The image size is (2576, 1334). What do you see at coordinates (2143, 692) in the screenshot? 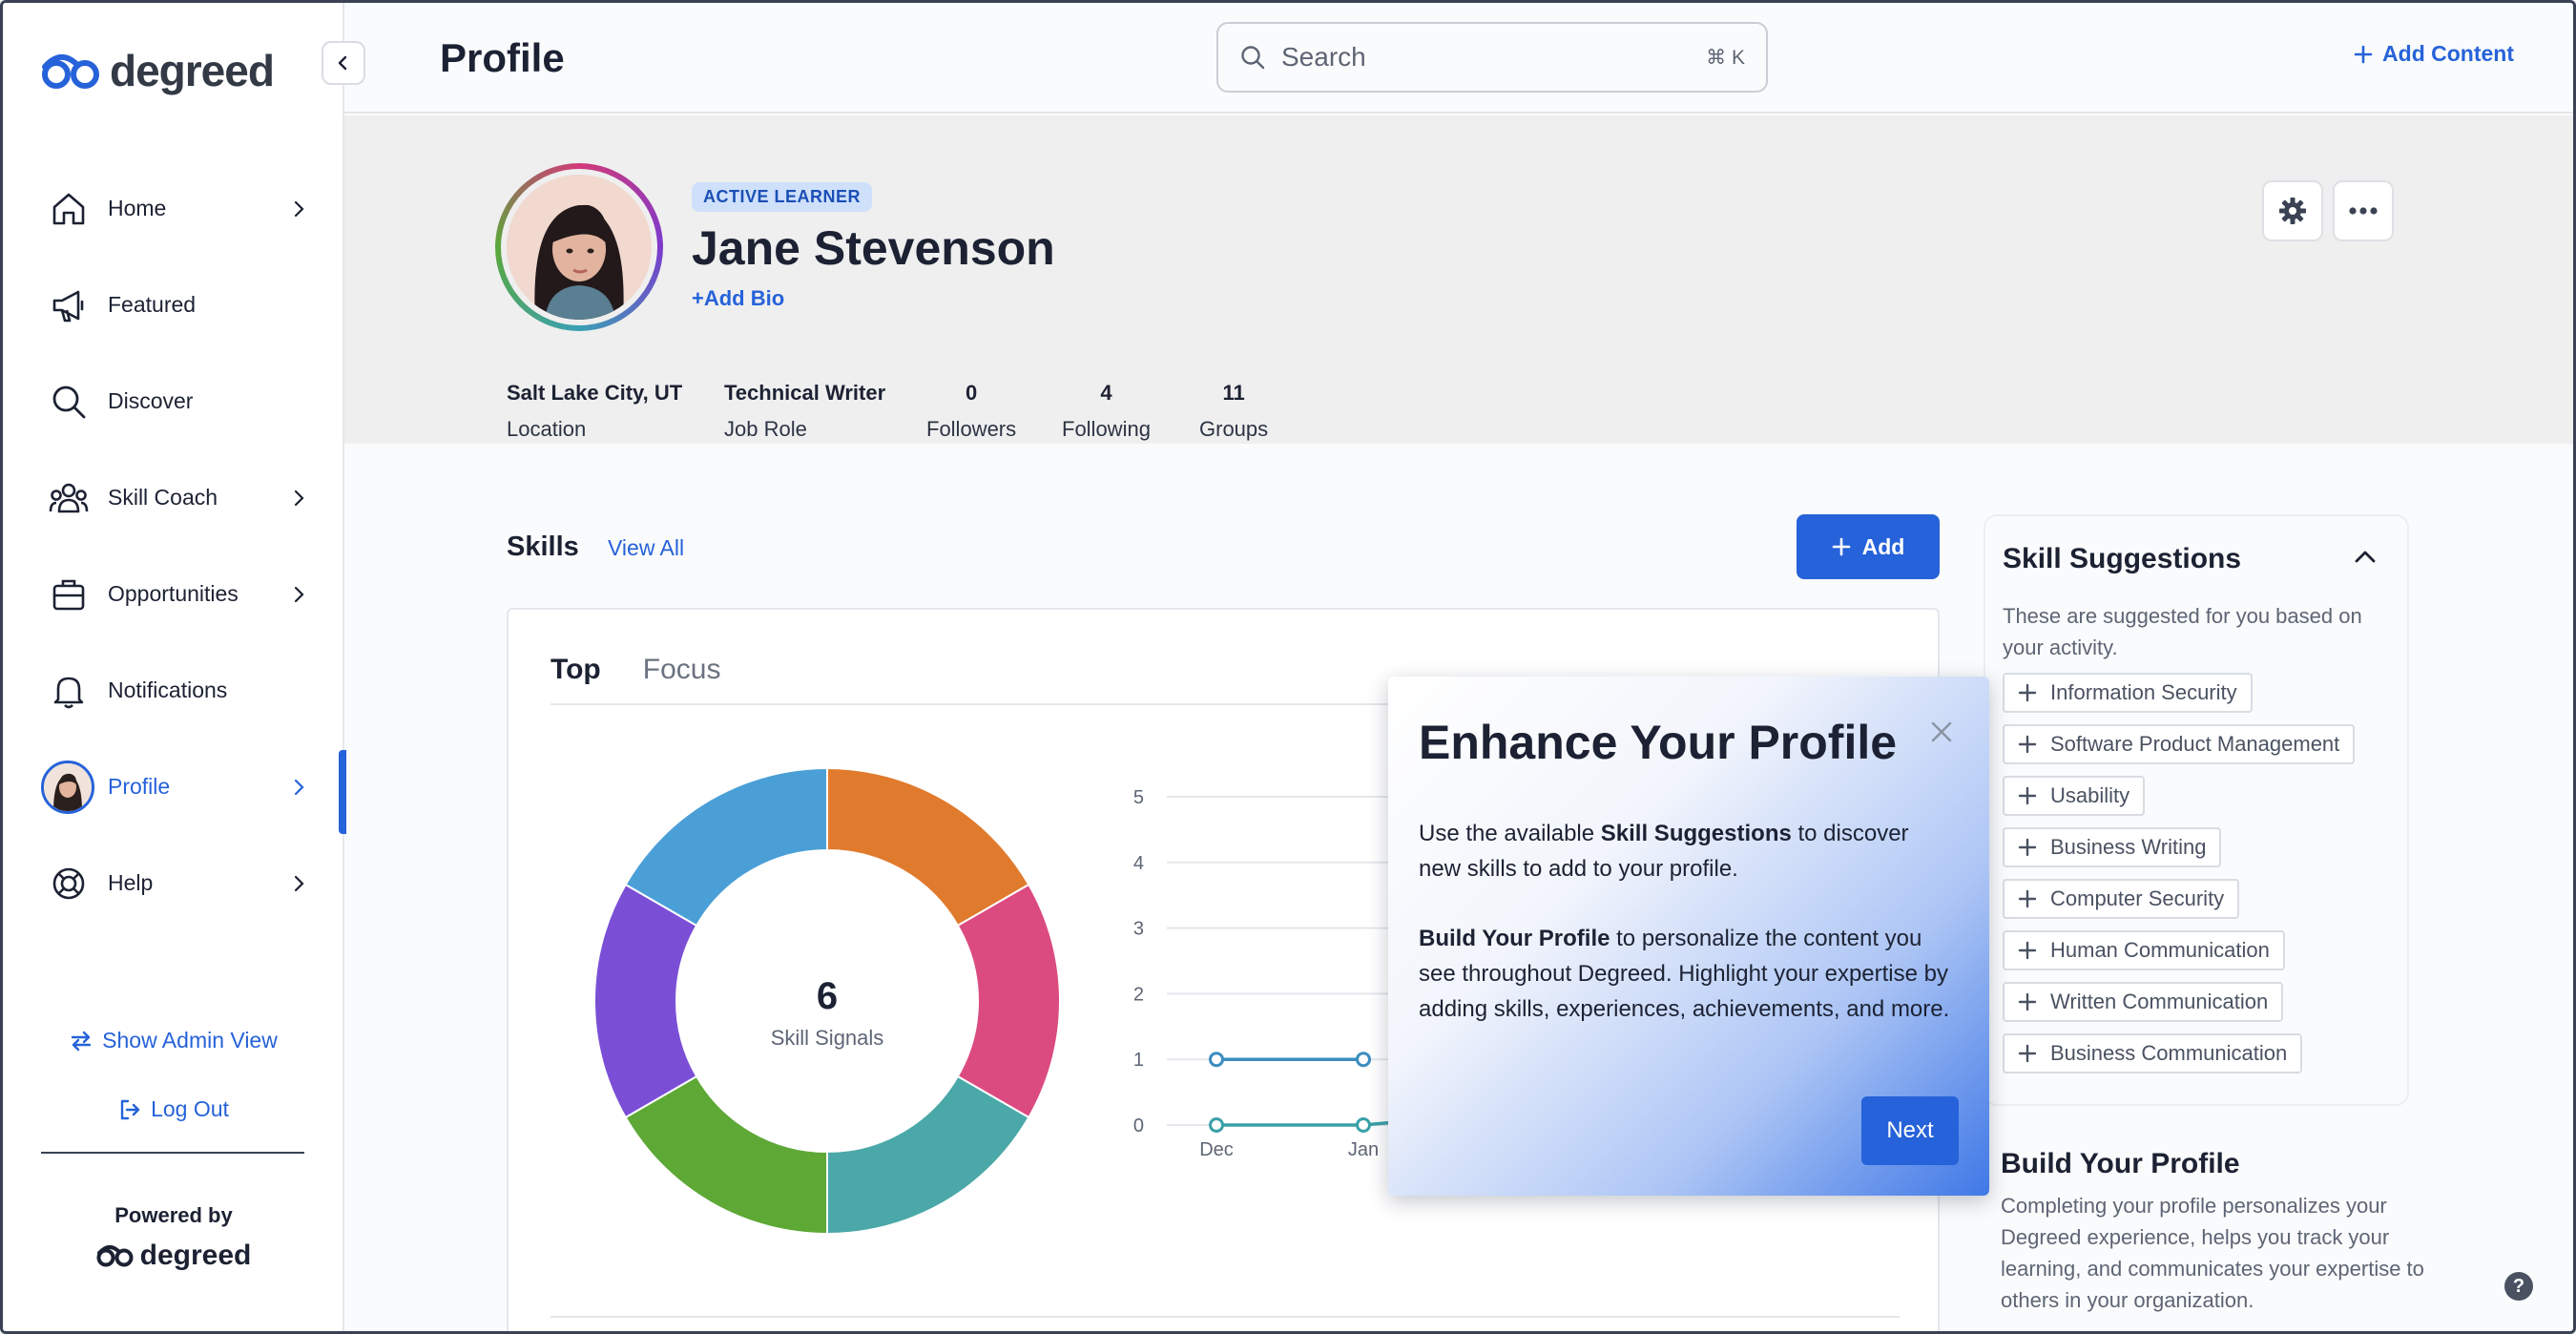
I see `suggestion-chip-label: Information Security` at bounding box center [2143, 692].